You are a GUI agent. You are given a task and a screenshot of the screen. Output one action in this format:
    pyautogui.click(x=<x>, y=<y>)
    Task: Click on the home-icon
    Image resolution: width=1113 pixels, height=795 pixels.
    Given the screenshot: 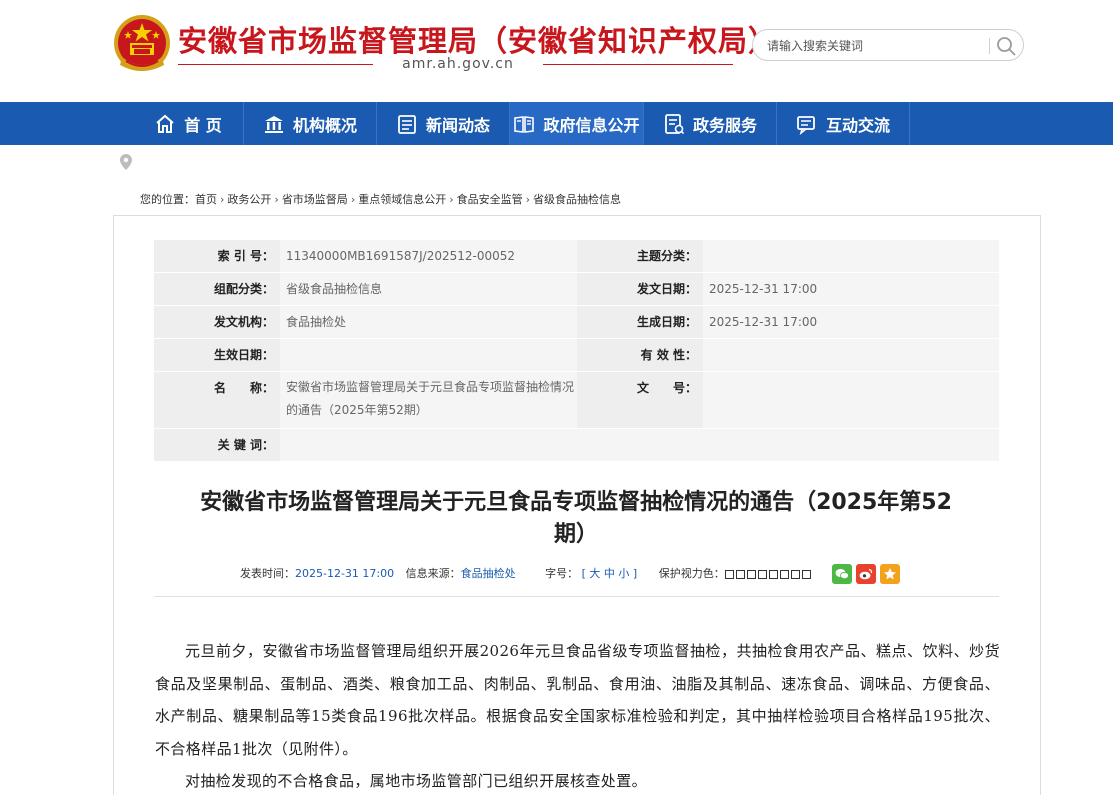 What is the action you would take?
    pyautogui.click(x=165, y=123)
    